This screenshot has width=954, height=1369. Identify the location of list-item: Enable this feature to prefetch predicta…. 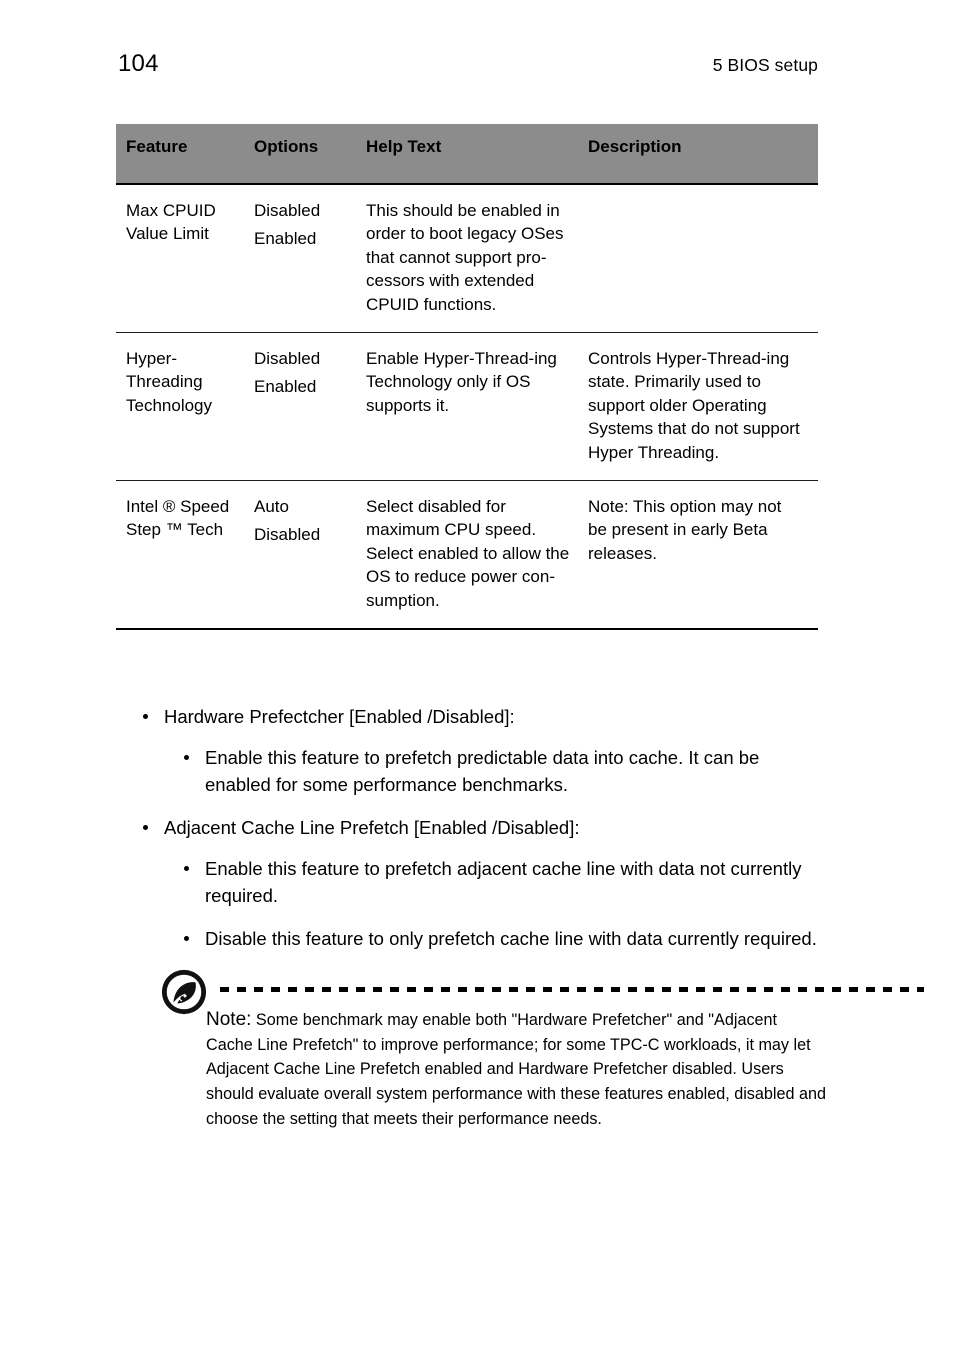
(471, 771).